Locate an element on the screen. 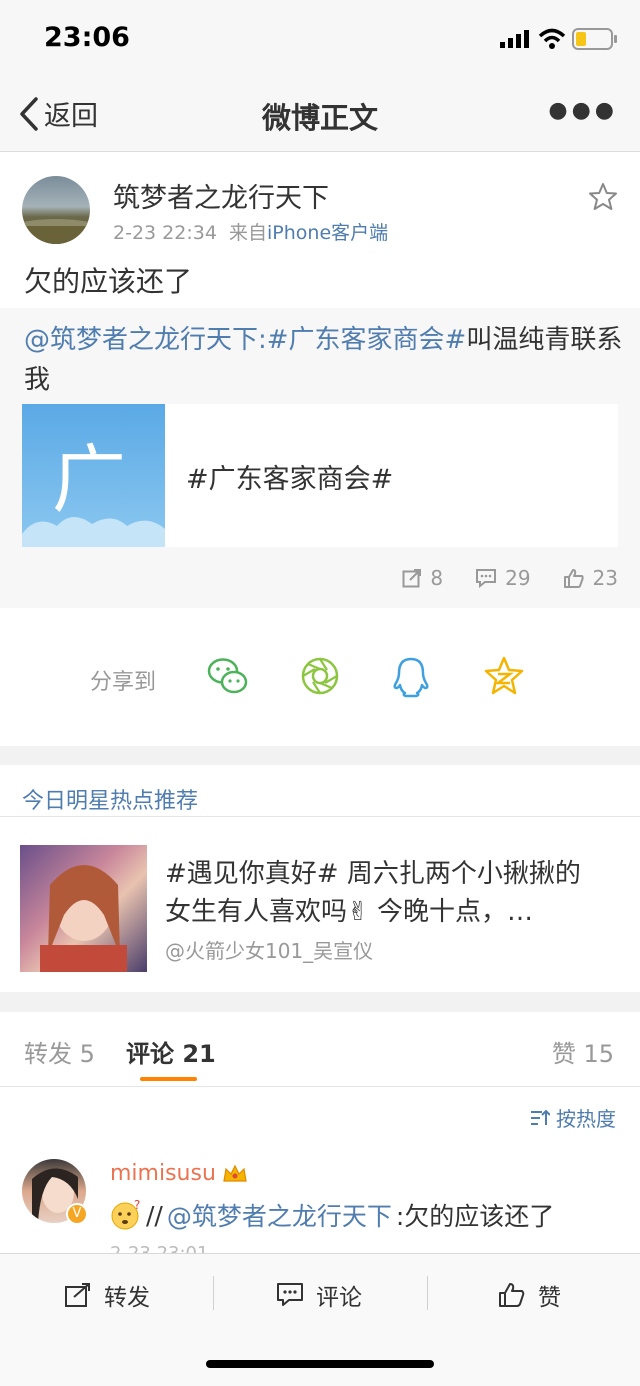 The image size is (640, 1386). nav-bar: 返回 微博正文 ●●● is located at coordinates (320, 116).